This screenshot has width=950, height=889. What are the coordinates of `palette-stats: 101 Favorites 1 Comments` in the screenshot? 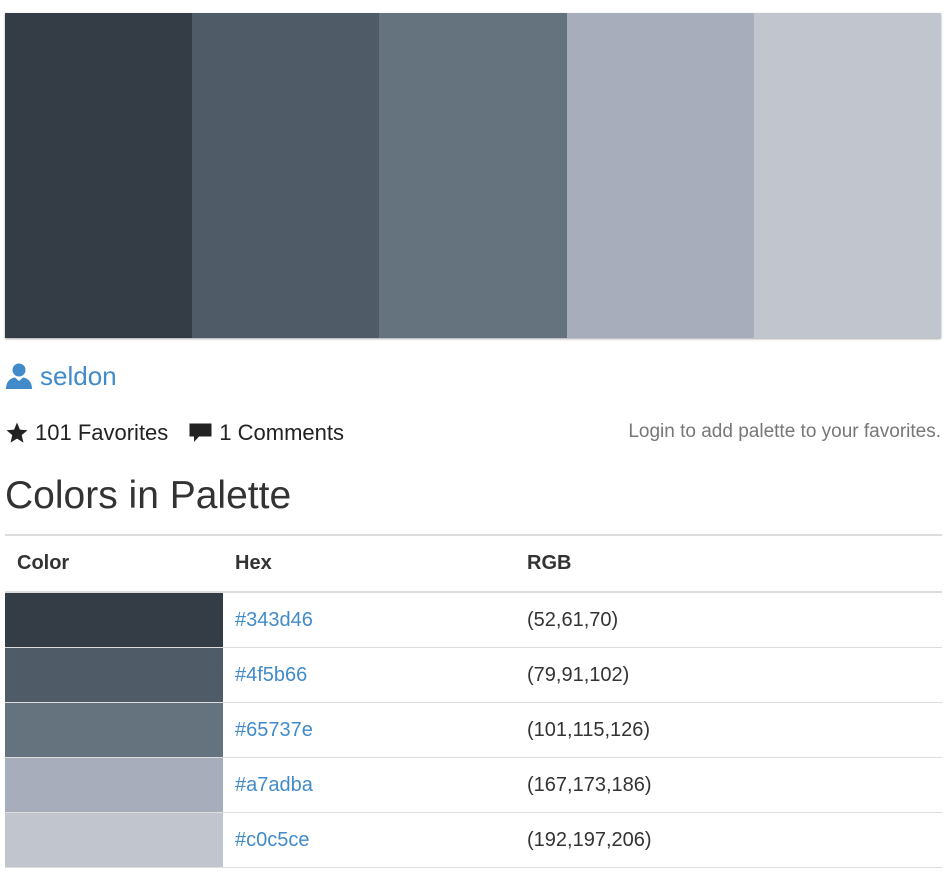 It's located at (184, 433).